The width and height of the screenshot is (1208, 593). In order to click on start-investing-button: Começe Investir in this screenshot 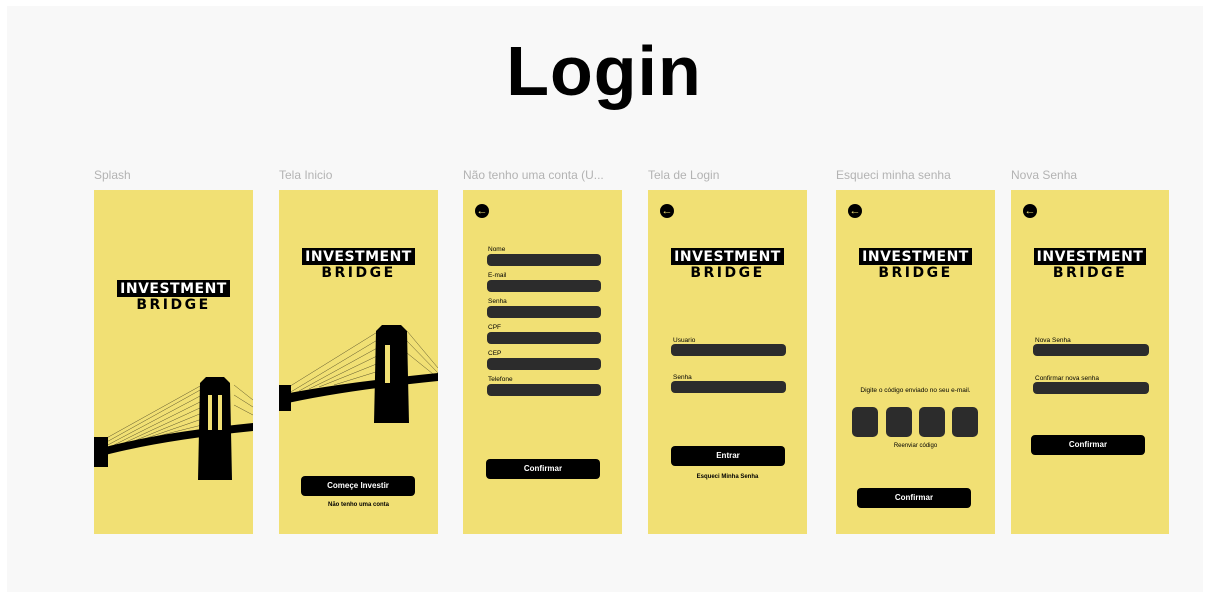, I will do `click(358, 486)`.